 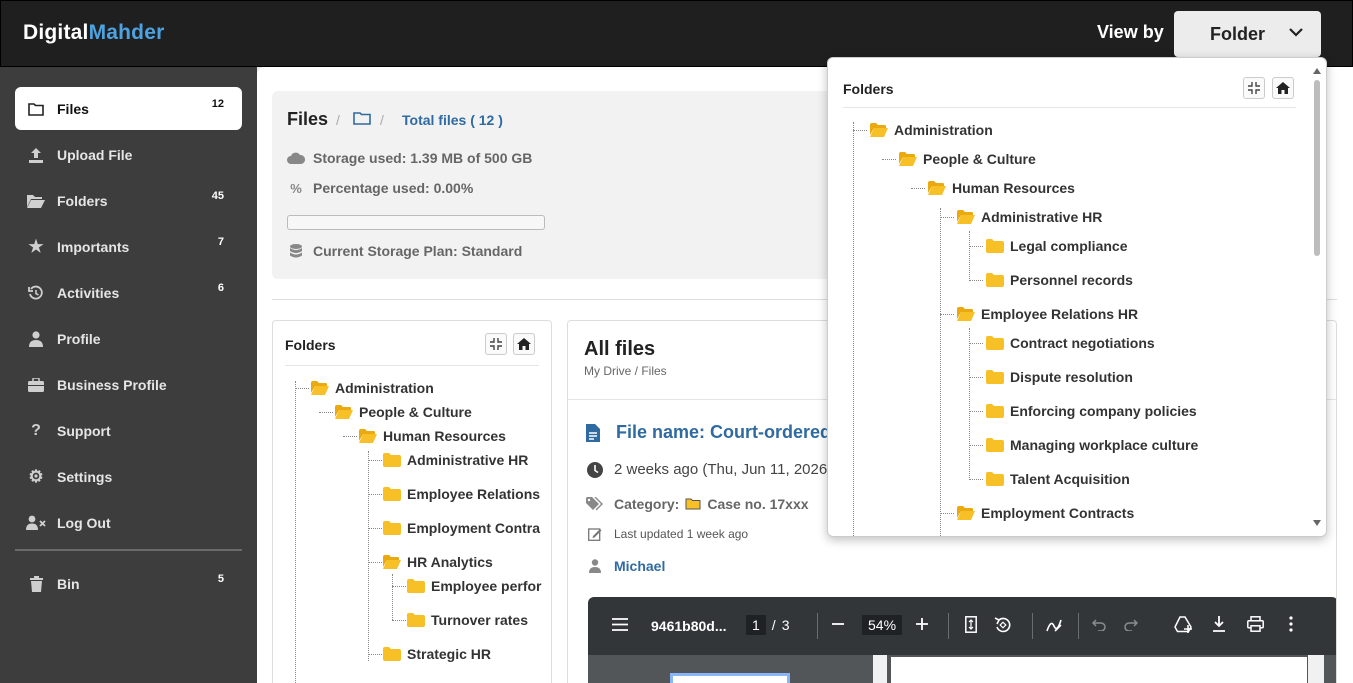 I want to click on undo-button, so click(x=1099, y=625).